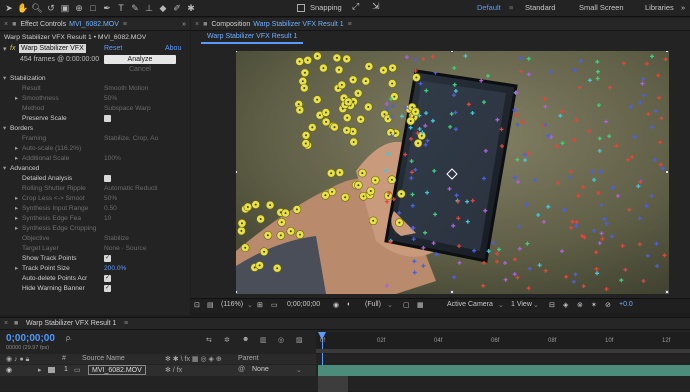  What do you see at coordinates (5, 49) in the screenshot?
I see `effect-expand-icon: ▾` at bounding box center [5, 49].